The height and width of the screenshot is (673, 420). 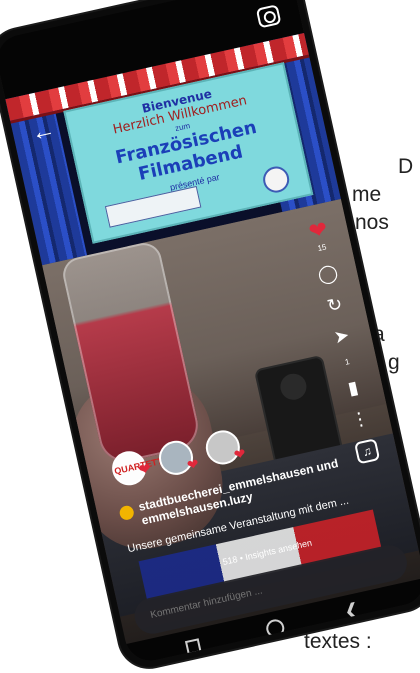 What do you see at coordinates (351, 611) in the screenshot?
I see `system-back-icon: ❮` at bounding box center [351, 611].